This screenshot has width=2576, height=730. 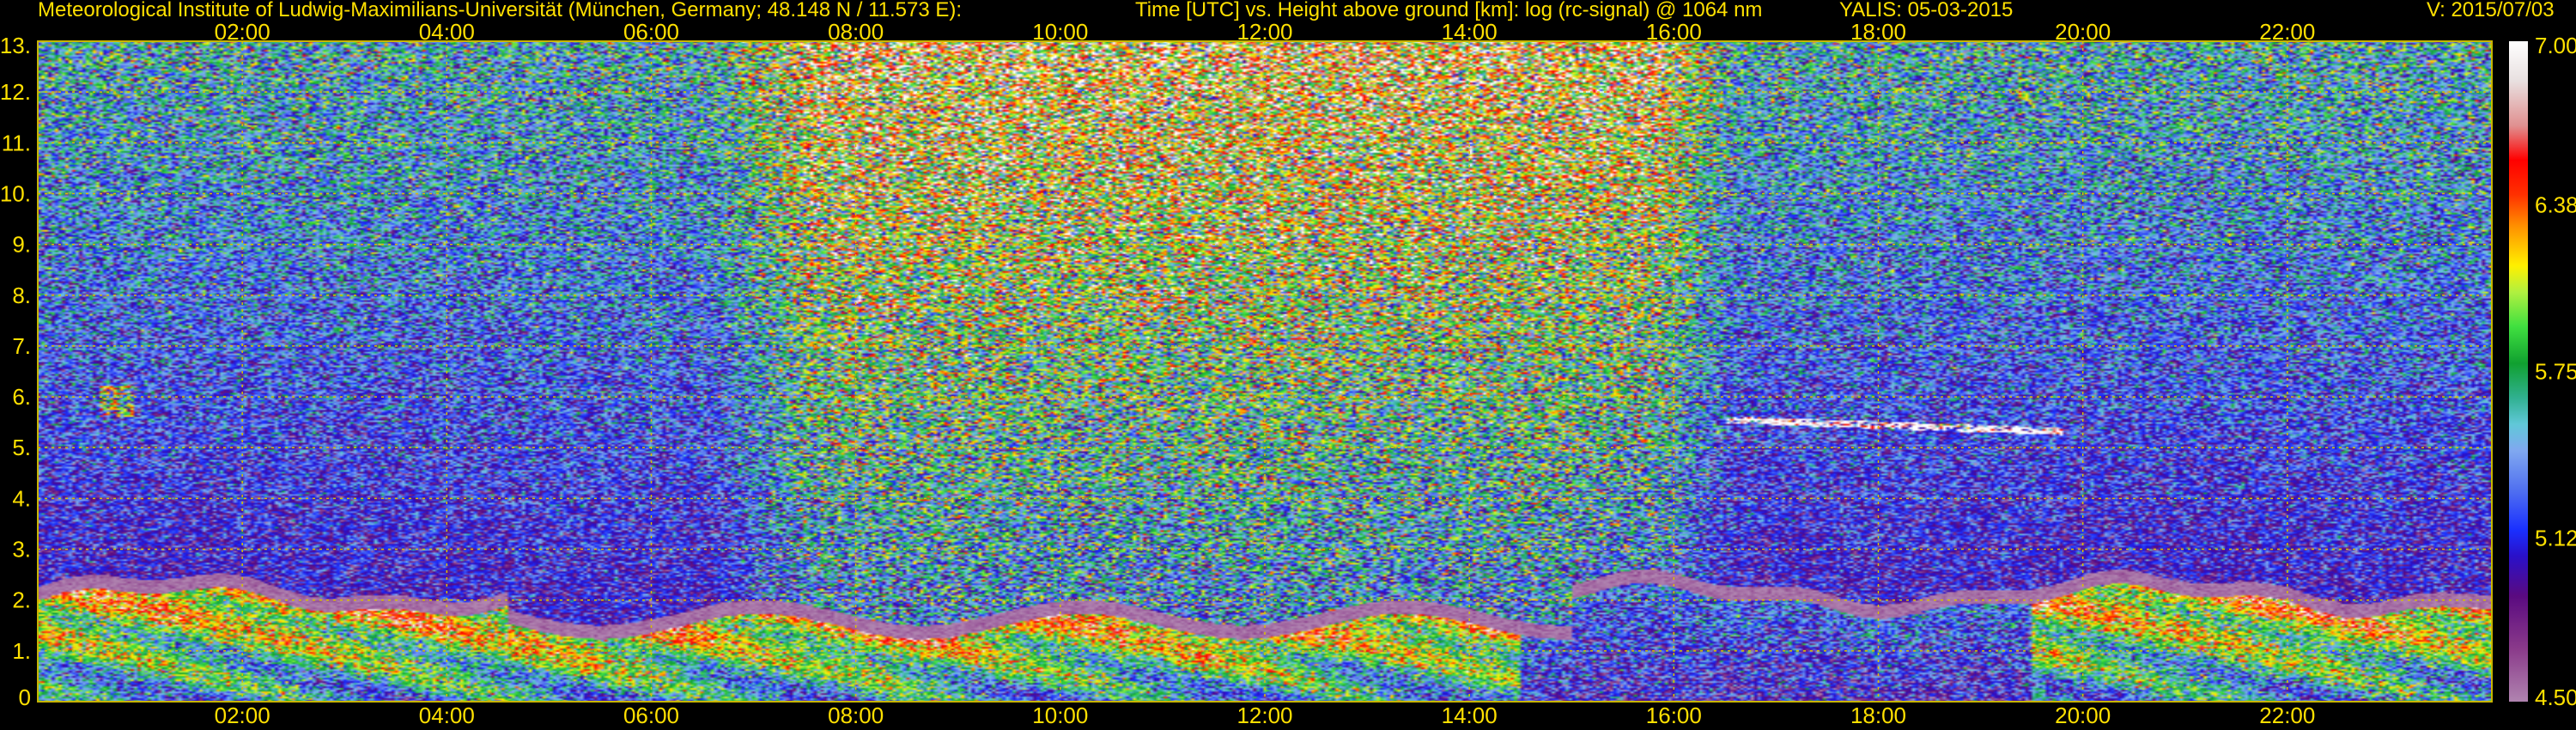 I want to click on x-tick-label-bottom: 18:00, so click(x=1878, y=715).